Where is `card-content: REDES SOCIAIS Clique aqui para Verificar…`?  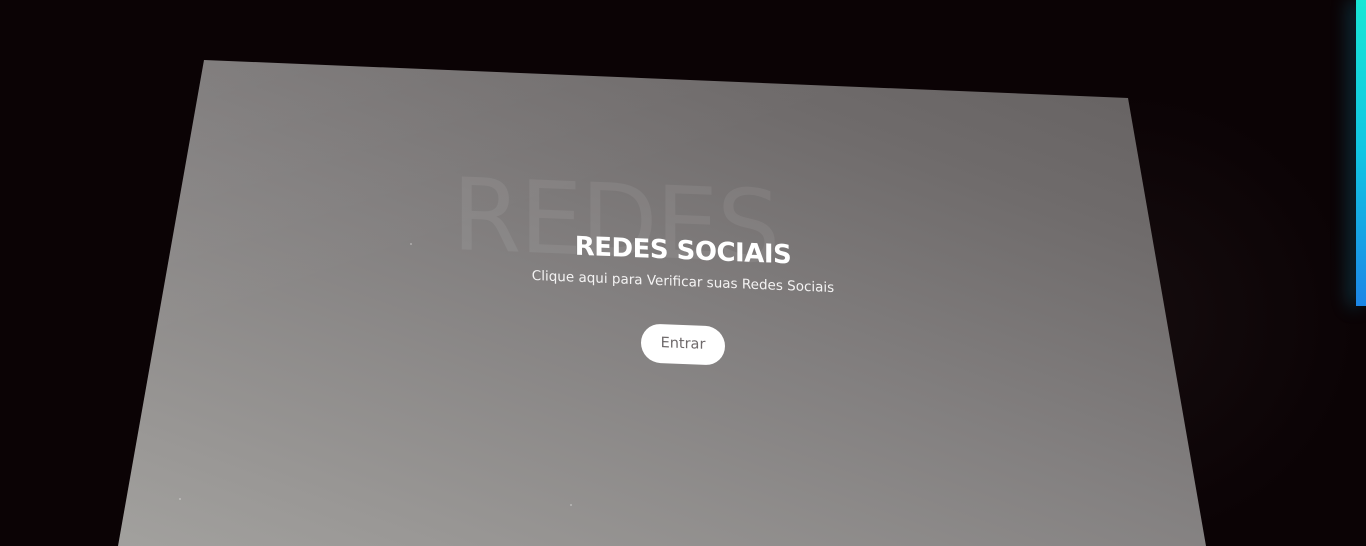 card-content: REDES SOCIAIS Clique aqui para Verificar… is located at coordinates (683, 298).